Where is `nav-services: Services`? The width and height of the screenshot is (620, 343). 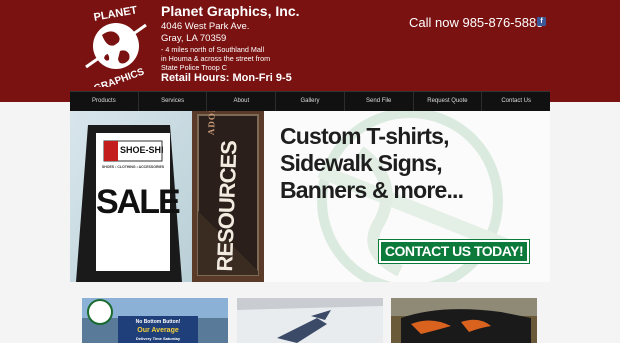 nav-services: Services is located at coordinates (173, 101).